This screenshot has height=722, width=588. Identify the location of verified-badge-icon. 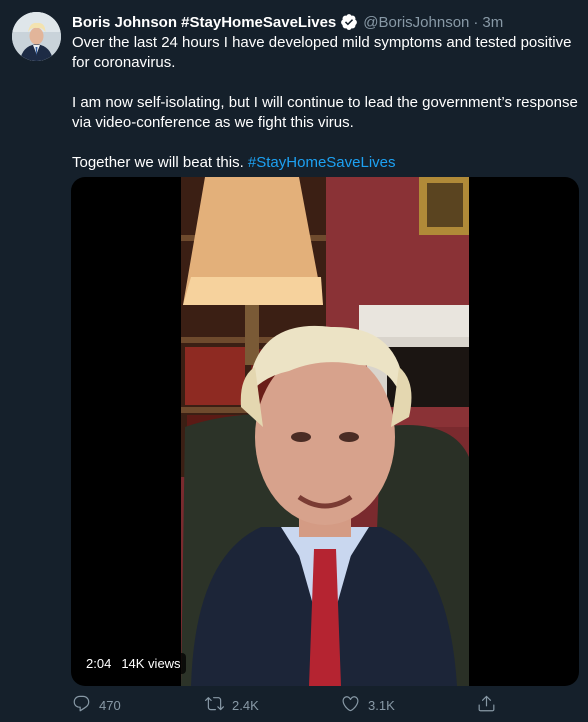
(349, 22).